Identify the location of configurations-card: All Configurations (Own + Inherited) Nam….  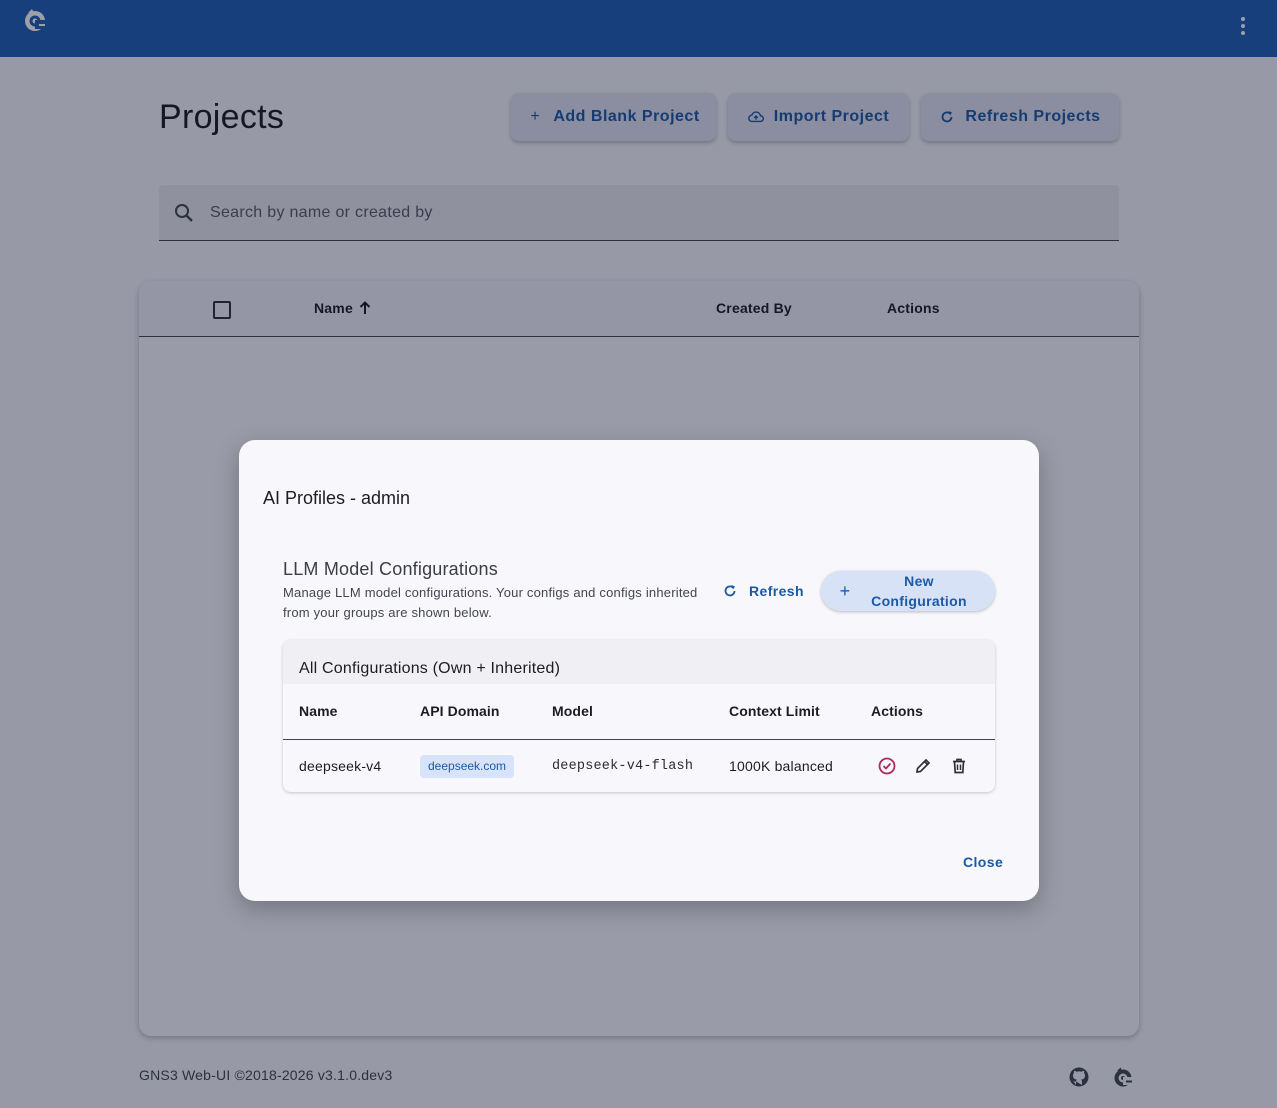
(639, 716).